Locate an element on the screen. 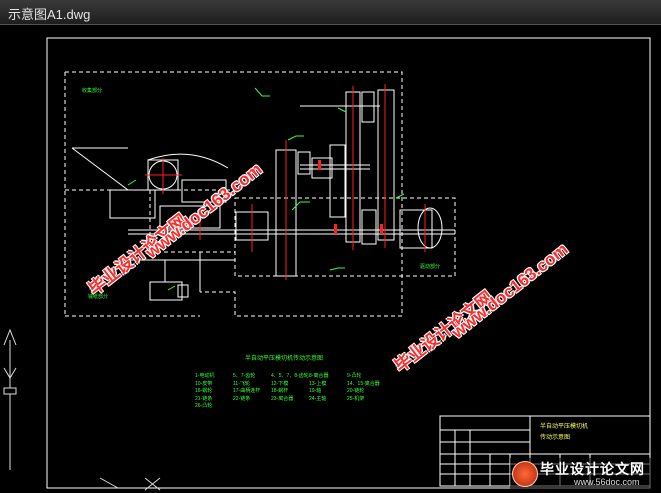 This screenshot has height=493, width=661. logo-url: www.56doc.com is located at coordinates (607, 482).